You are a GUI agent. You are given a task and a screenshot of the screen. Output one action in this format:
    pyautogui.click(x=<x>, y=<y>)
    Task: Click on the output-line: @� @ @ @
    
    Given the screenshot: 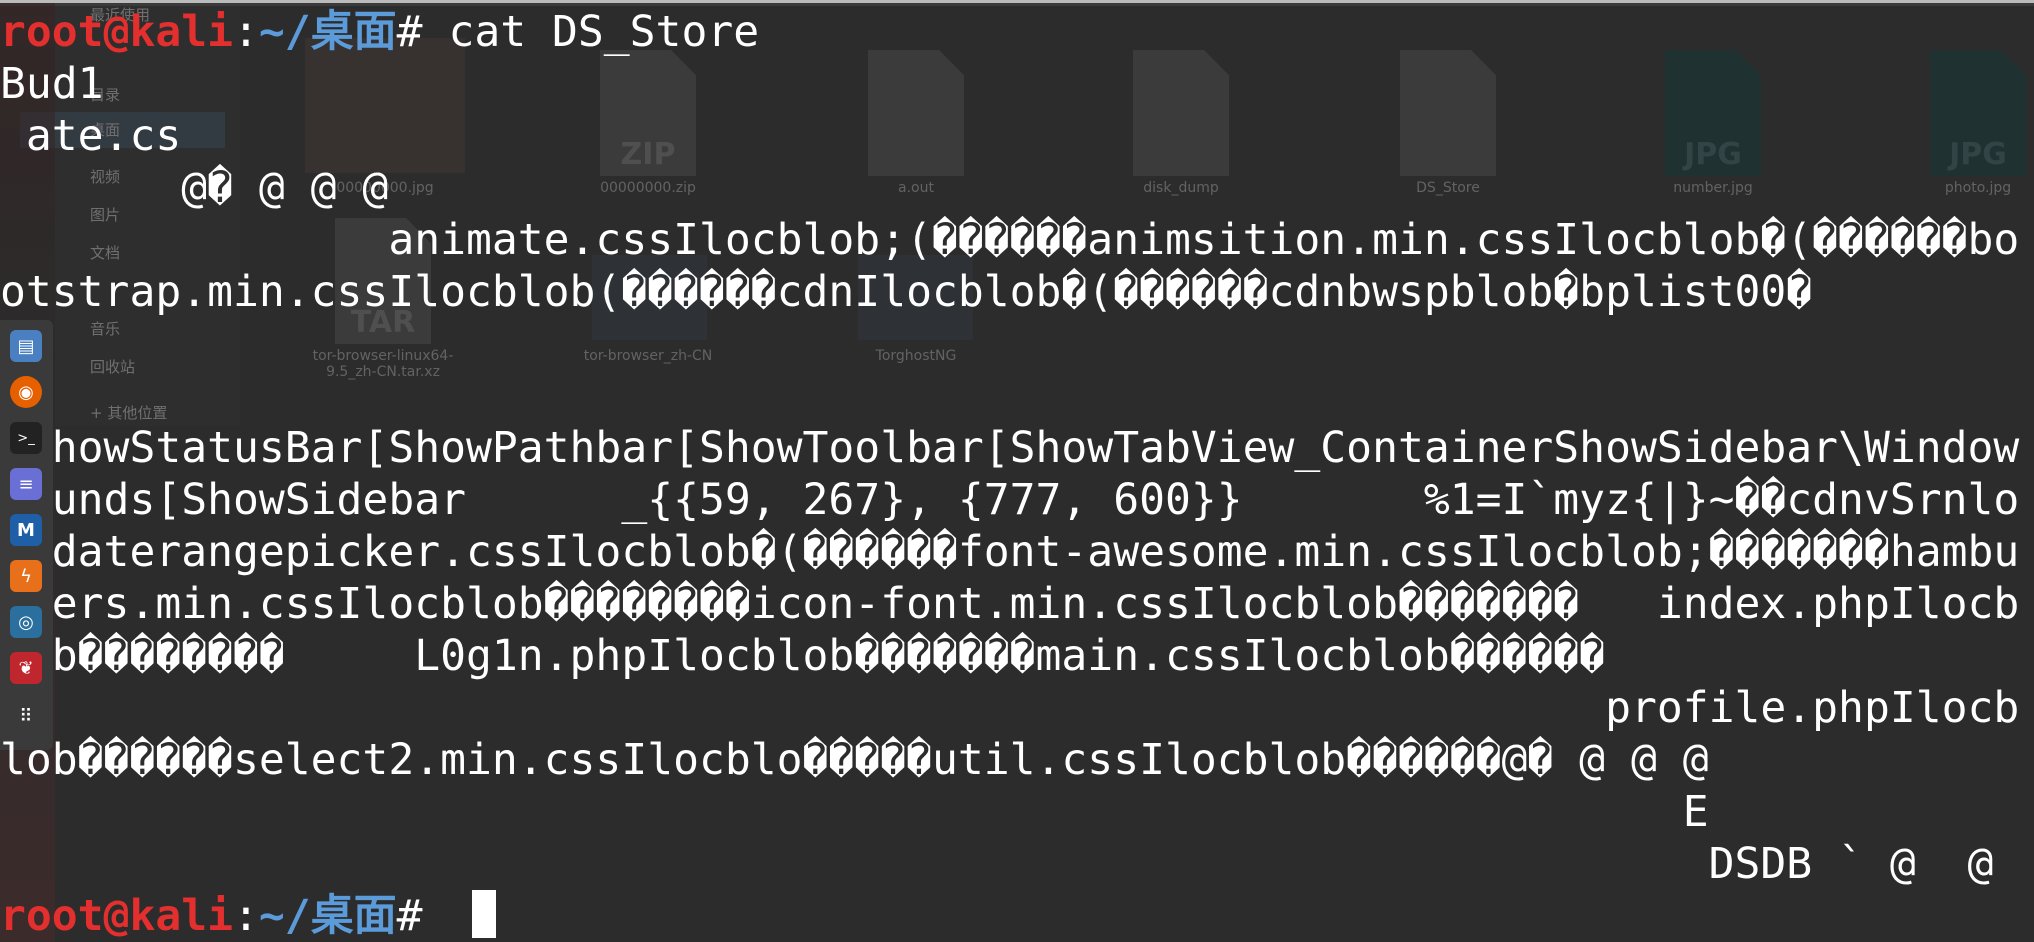 What is the action you would take?
    pyautogui.click(x=194, y=188)
    